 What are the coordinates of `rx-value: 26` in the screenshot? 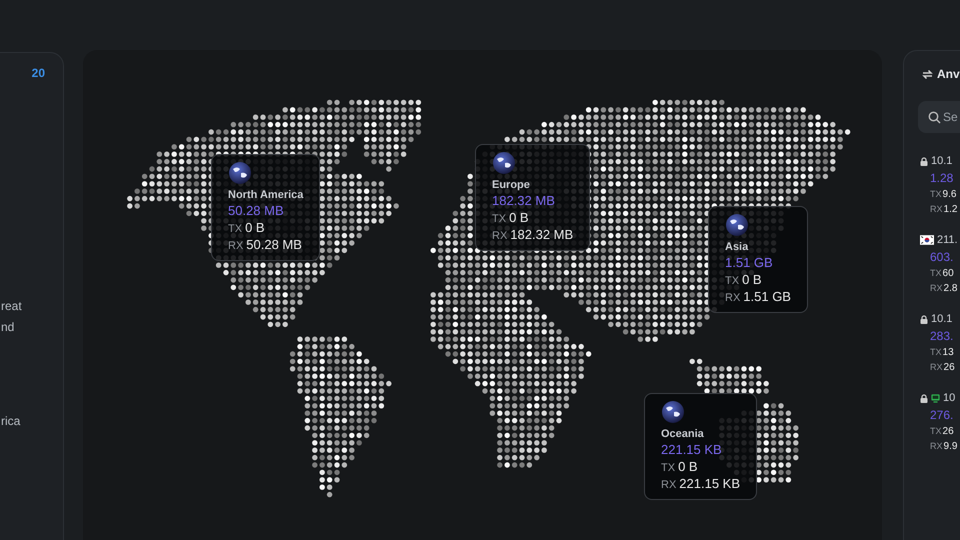 It's located at (949, 367).